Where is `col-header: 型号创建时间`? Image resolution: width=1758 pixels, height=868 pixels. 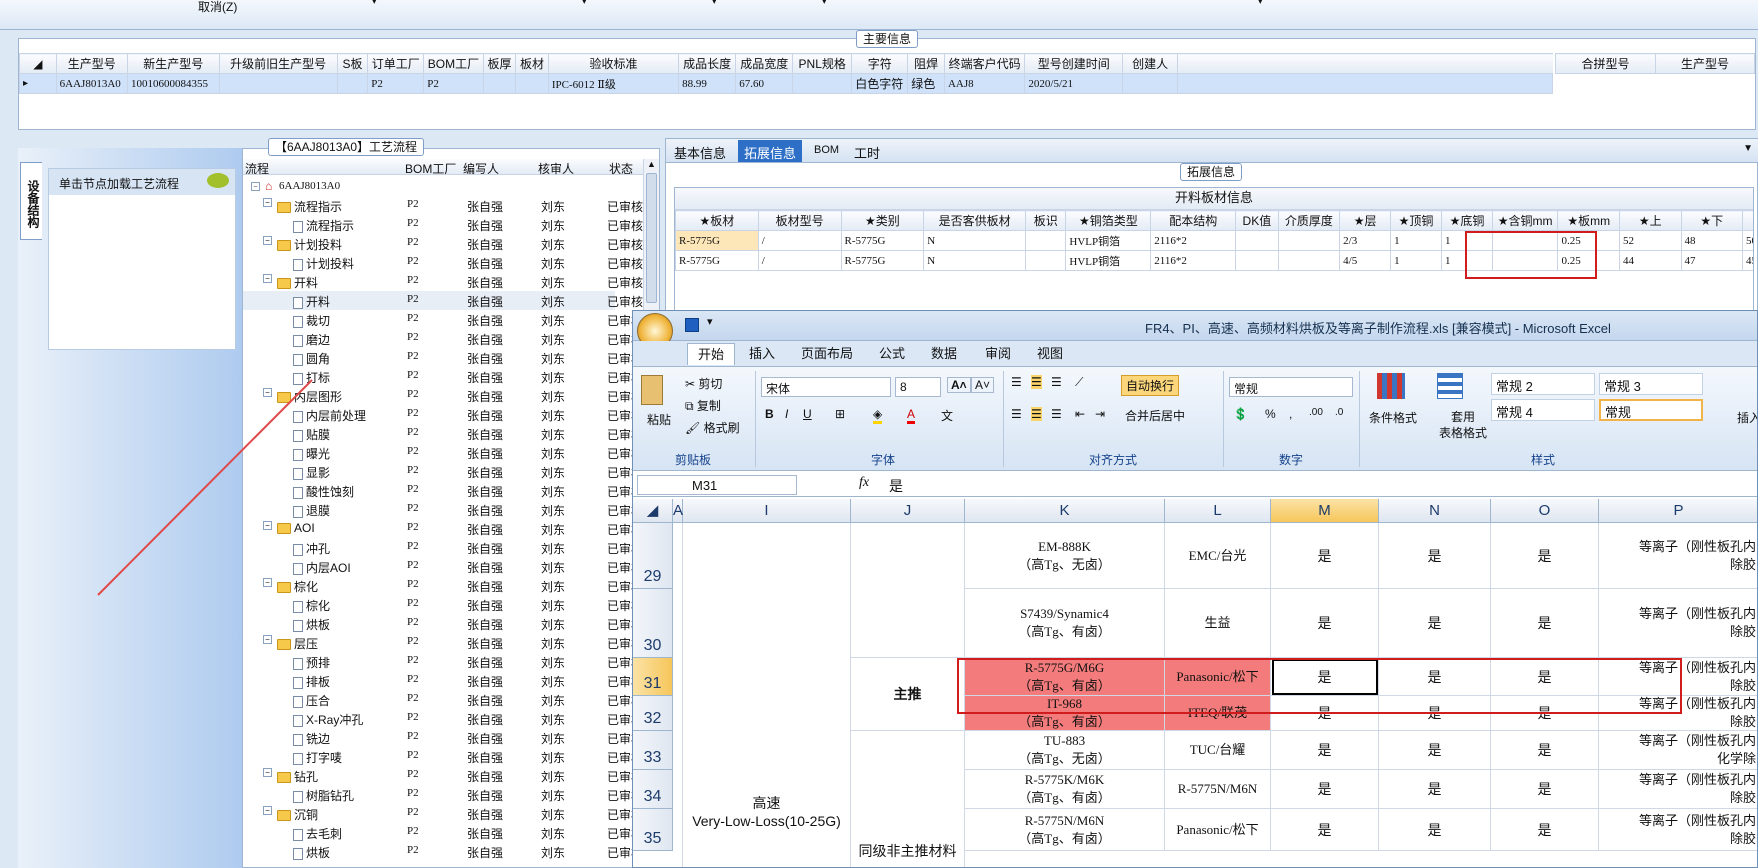 col-header: 型号创建时间 is located at coordinates (1074, 63).